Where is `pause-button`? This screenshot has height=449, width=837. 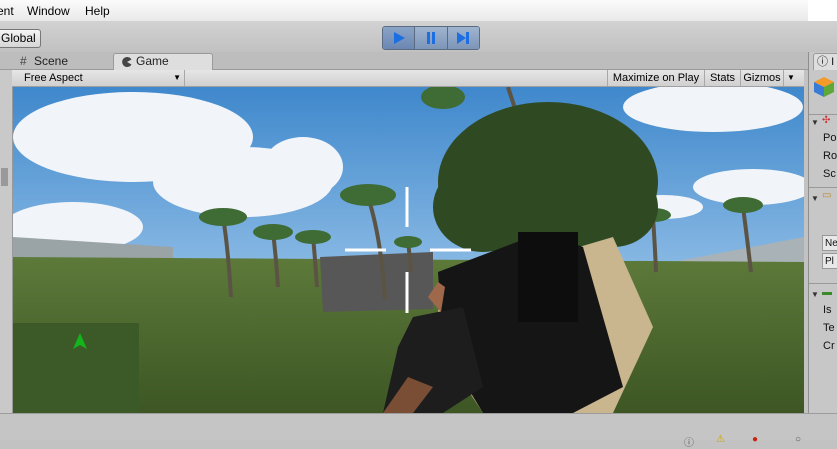 pause-button is located at coordinates (431, 38).